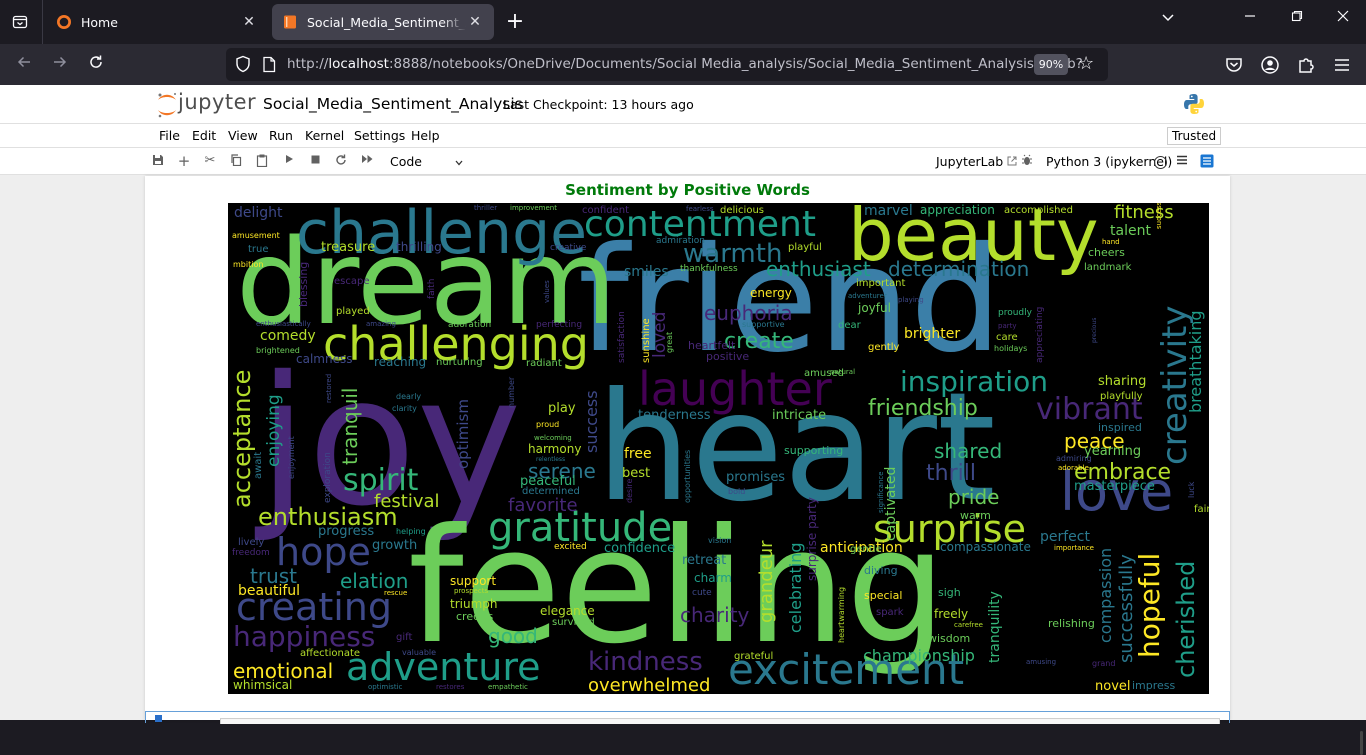 The width and height of the screenshot is (1366, 755). I want to click on tab-notebook: Social_Media_Sentiment_Analysis.ipynb ✕, so click(383, 22).